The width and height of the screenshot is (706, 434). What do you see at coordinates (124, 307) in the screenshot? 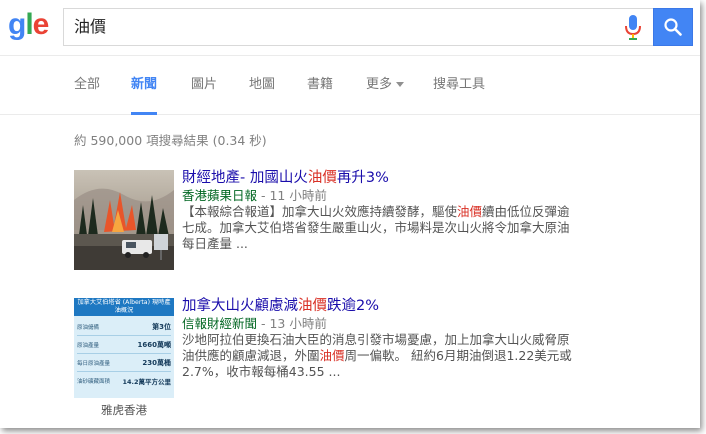
I see `infographic-header: 加拿大艾伯塔省 (Alberta) 現時產油概況` at bounding box center [124, 307].